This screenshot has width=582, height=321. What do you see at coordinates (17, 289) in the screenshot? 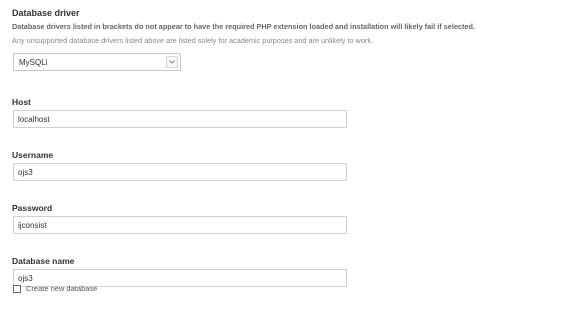
I see `create-database-checkbox` at bounding box center [17, 289].